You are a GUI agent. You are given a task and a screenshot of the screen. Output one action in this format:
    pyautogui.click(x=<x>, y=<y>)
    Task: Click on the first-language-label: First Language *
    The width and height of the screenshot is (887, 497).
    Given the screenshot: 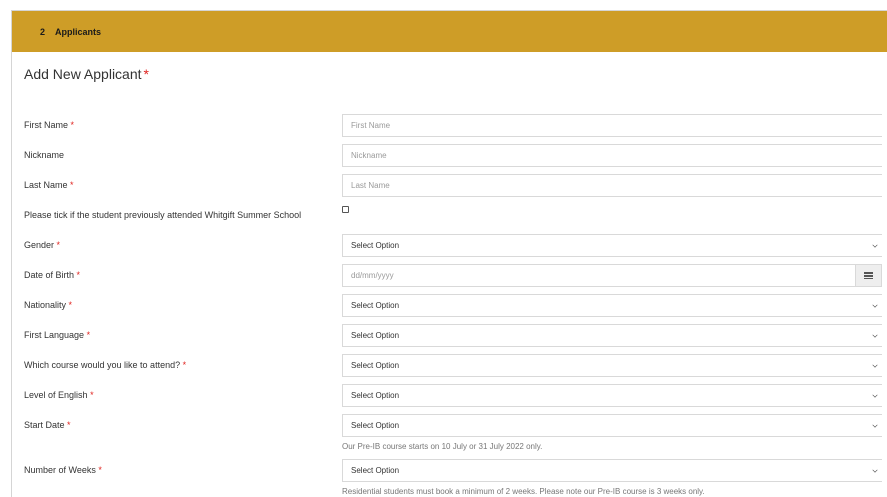 What is the action you would take?
    pyautogui.click(x=174, y=335)
    